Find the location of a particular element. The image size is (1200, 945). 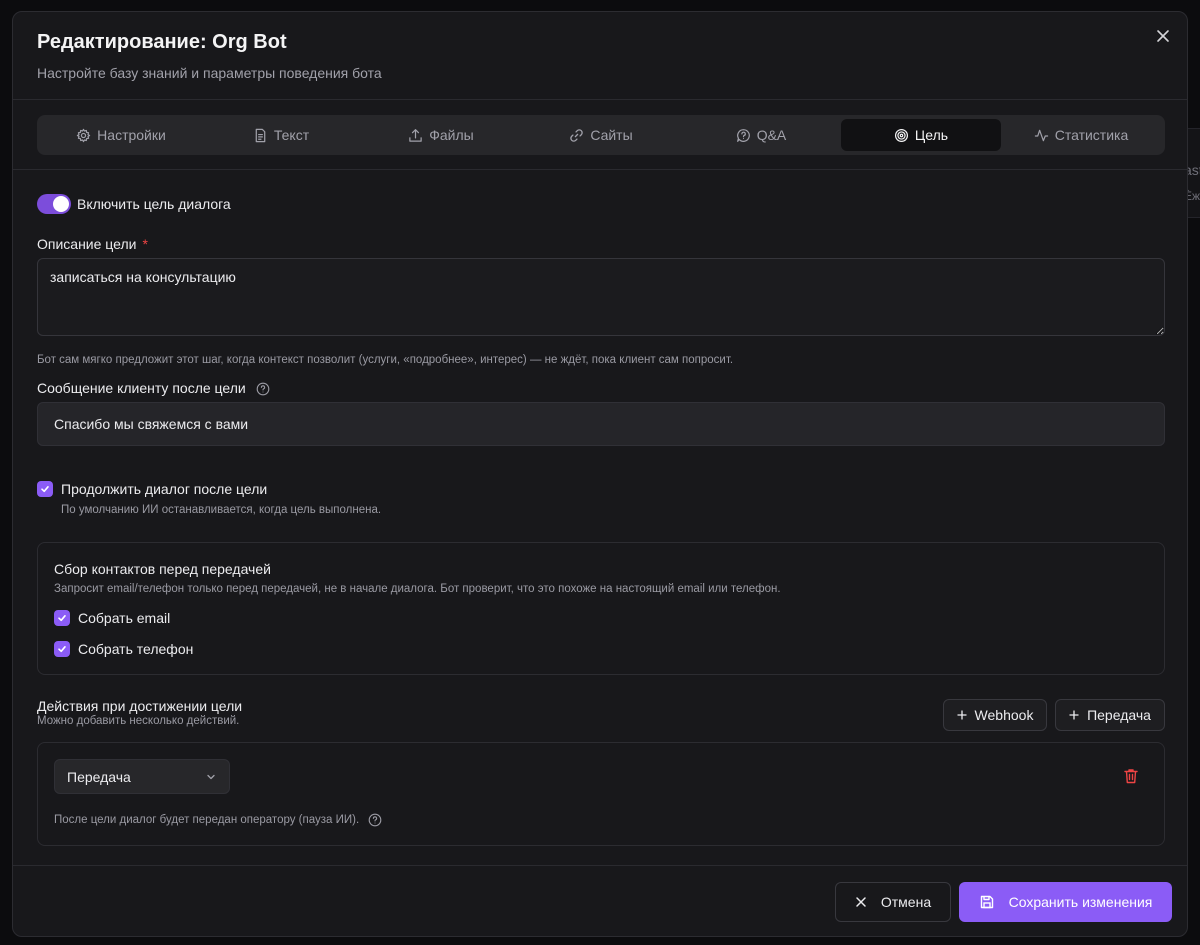

add-webhook-button: Webhook is located at coordinates (995, 715).